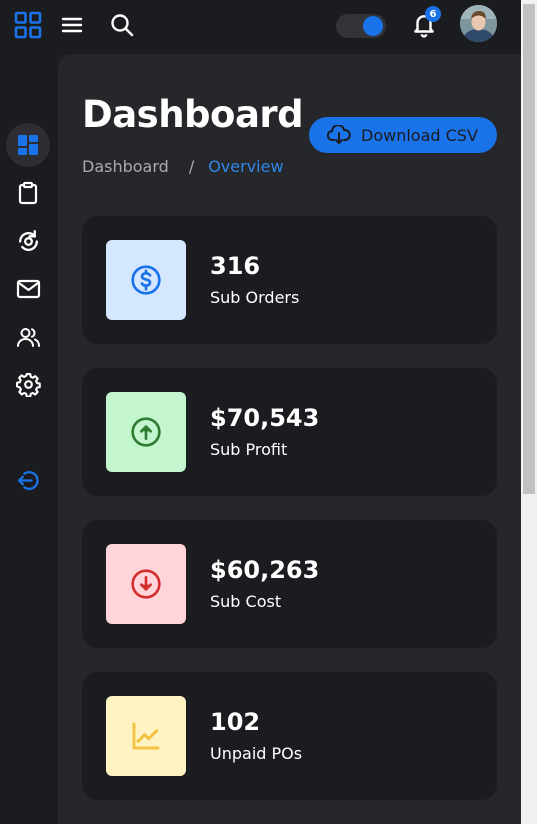 The height and width of the screenshot is (824, 537). I want to click on page-title: Dashboard, so click(193, 114).